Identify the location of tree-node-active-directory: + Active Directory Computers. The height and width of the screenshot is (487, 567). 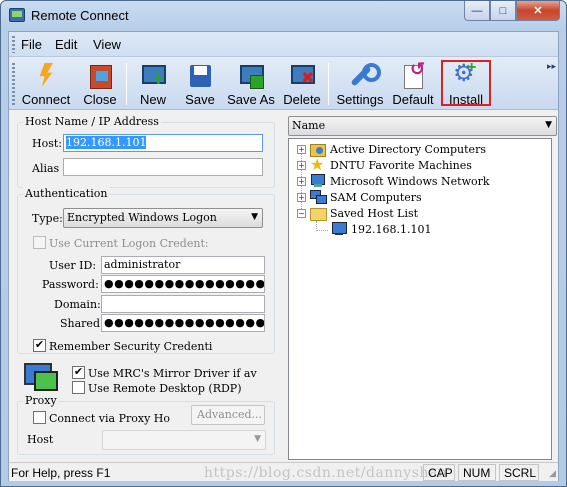
(391, 149).